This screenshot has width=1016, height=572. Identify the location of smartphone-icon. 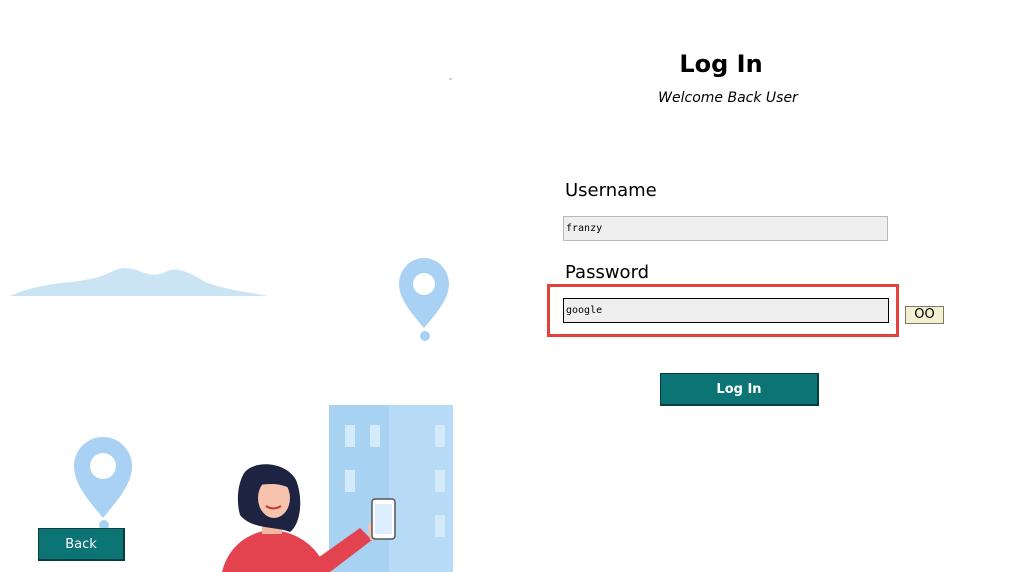
(383, 519).